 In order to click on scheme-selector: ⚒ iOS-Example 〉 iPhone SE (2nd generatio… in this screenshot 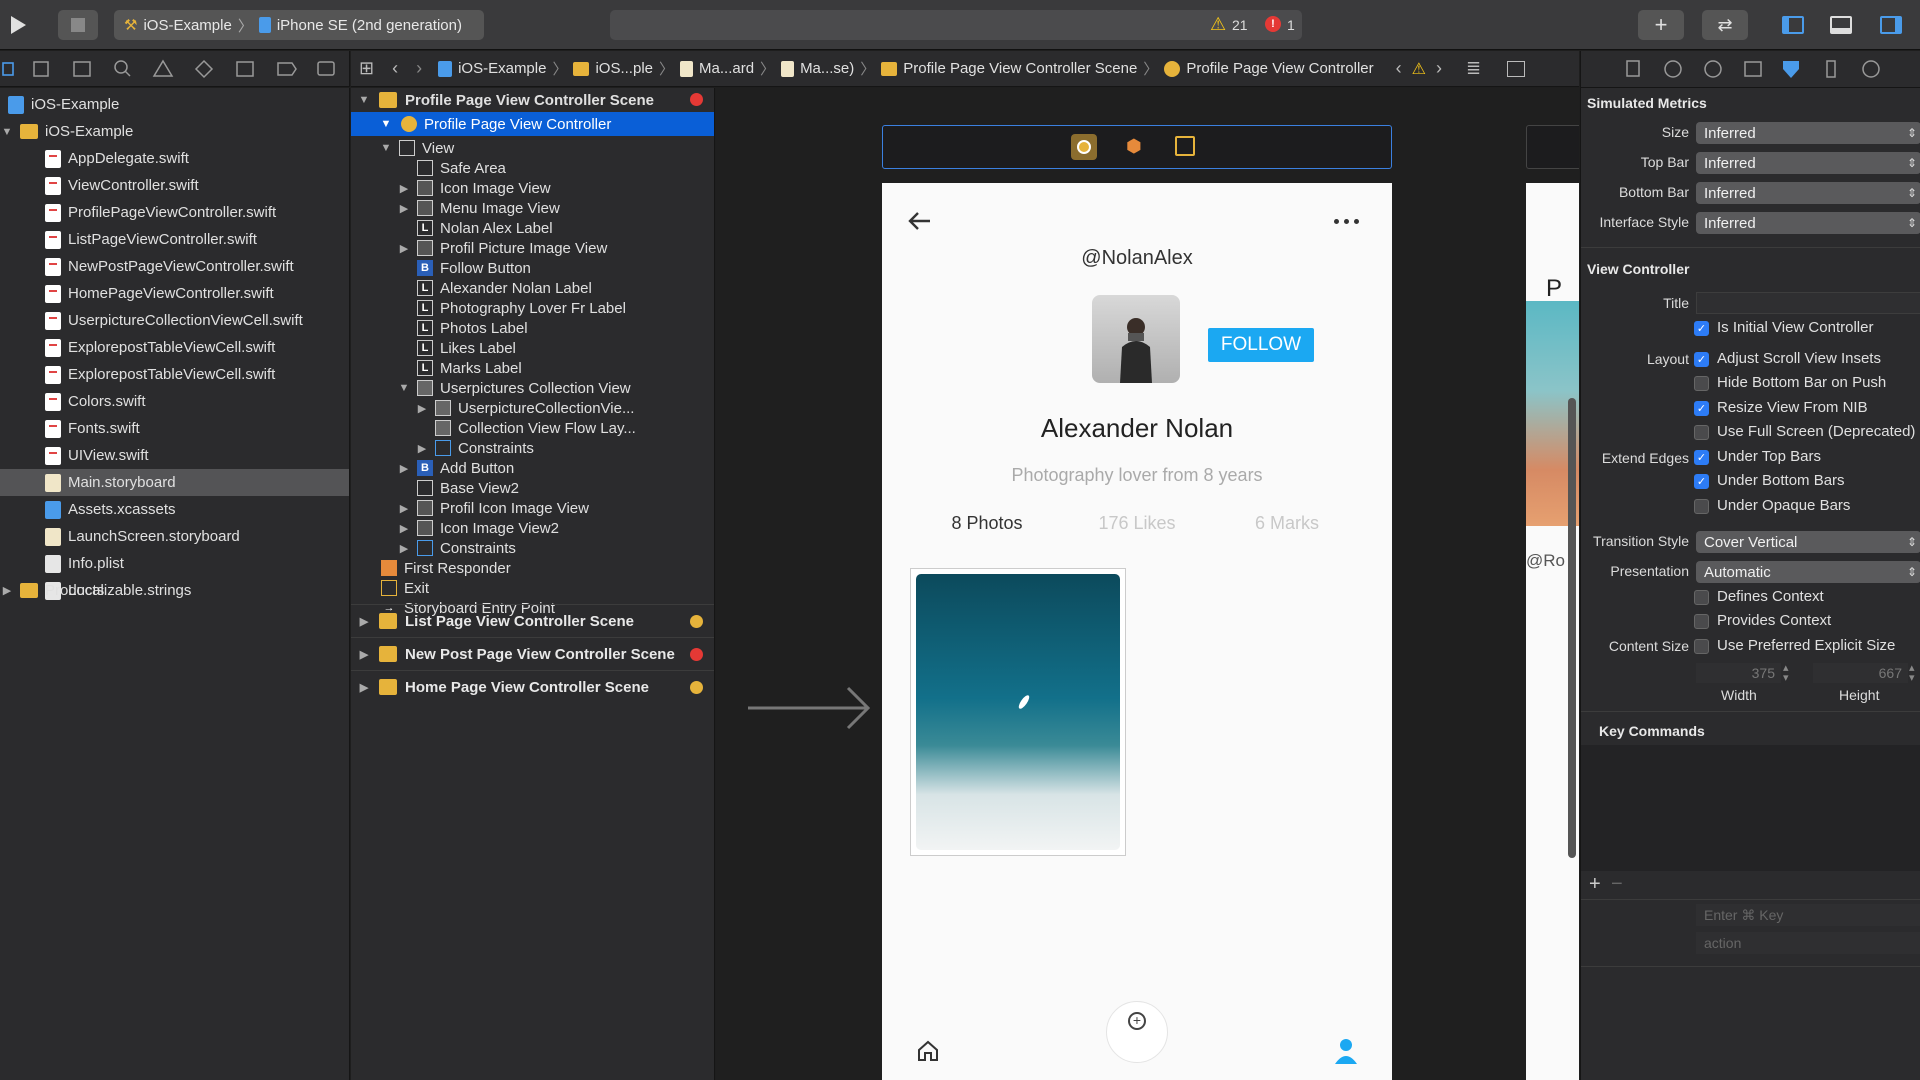, I will do `click(299, 25)`.